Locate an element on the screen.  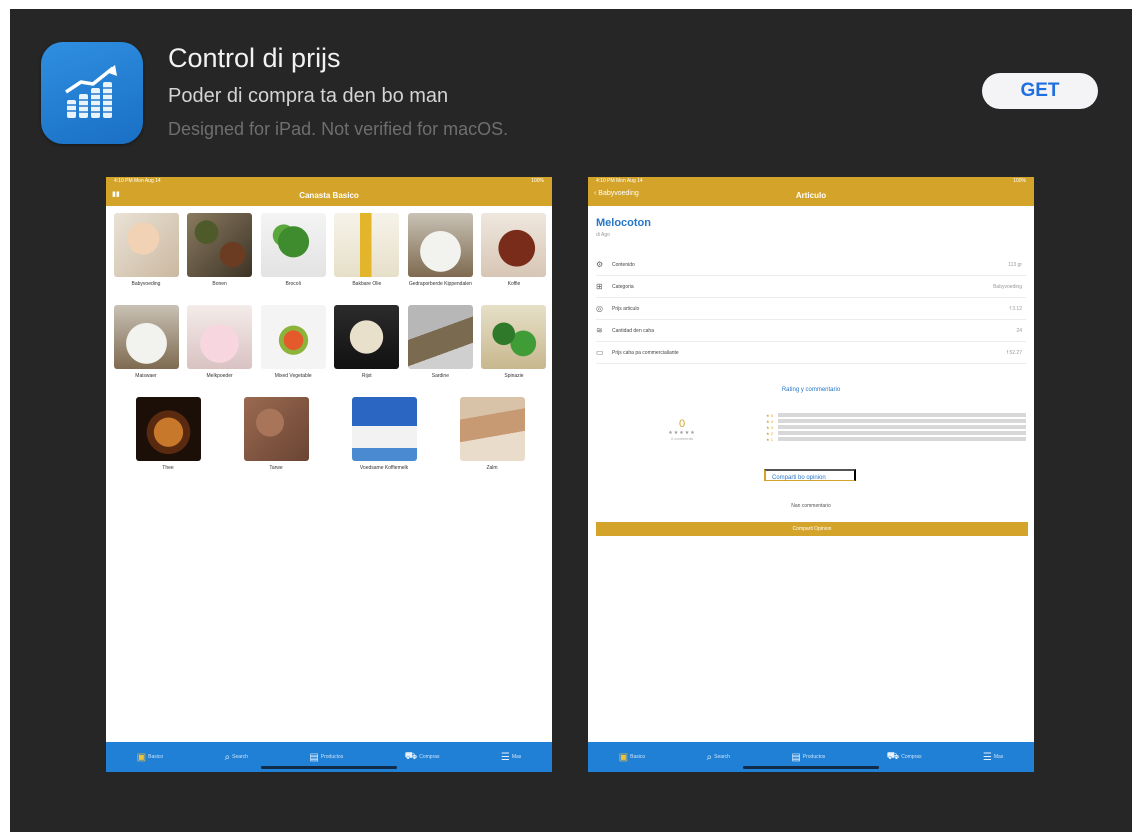
menu-icon: ☰ is located at coordinates (987, 757).